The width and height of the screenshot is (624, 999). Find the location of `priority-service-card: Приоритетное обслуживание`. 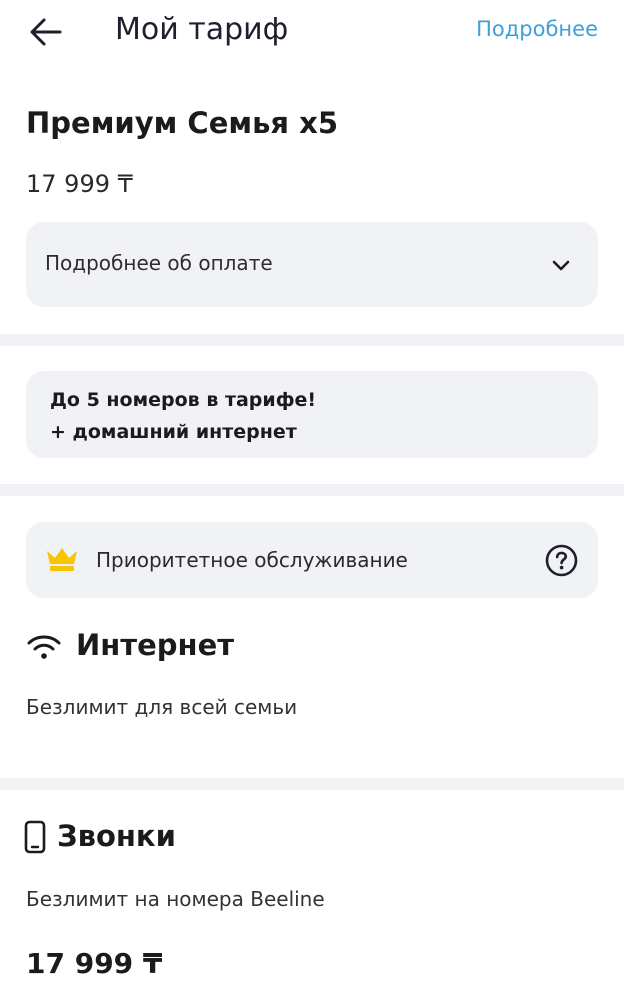

priority-service-card: Приоритетное обслуживание is located at coordinates (312, 560).